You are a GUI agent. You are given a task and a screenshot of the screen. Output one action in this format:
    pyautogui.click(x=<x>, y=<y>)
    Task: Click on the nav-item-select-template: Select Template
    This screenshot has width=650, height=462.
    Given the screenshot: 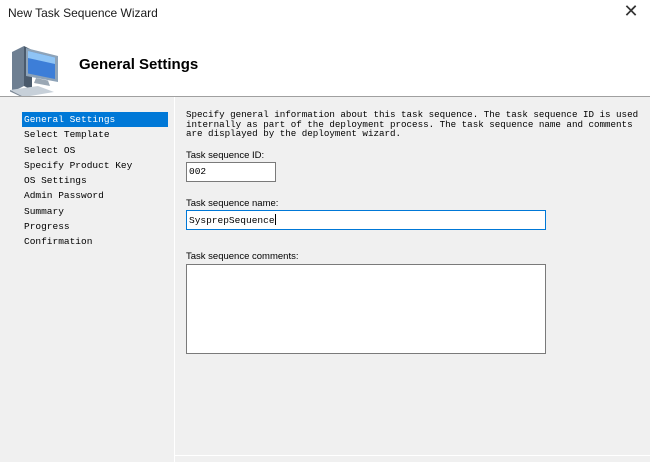 What is the action you would take?
    pyautogui.click(x=95, y=134)
    